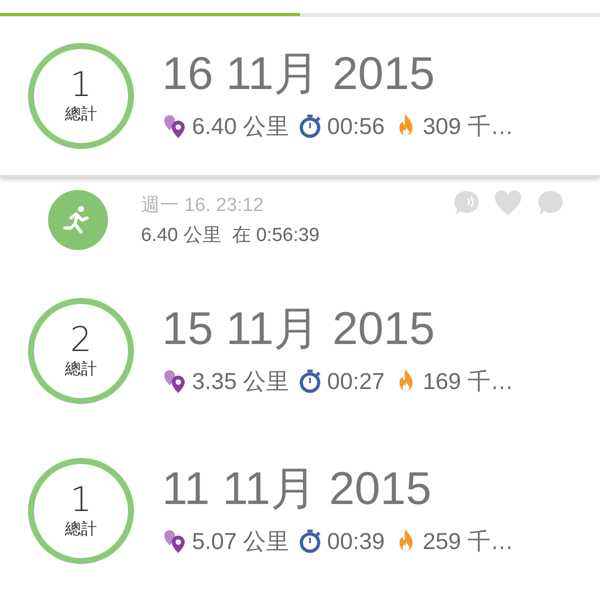 The height and width of the screenshot is (600, 600). What do you see at coordinates (297, 488) in the screenshot?
I see `day-date: 11 11月 2015` at bounding box center [297, 488].